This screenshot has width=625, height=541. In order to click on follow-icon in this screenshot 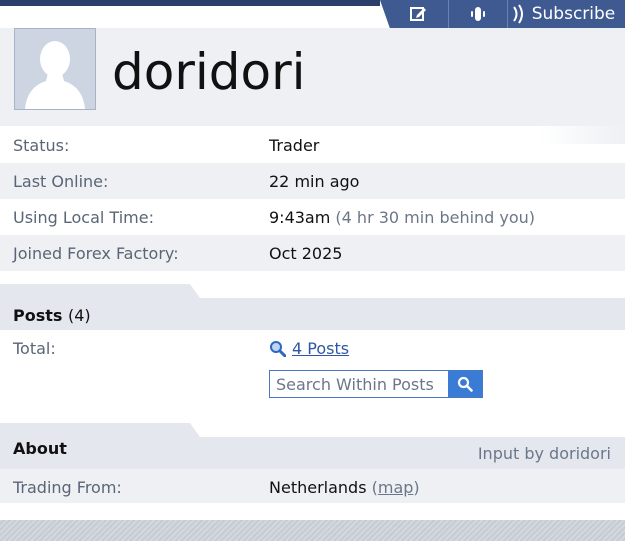, I will do `click(478, 14)`.